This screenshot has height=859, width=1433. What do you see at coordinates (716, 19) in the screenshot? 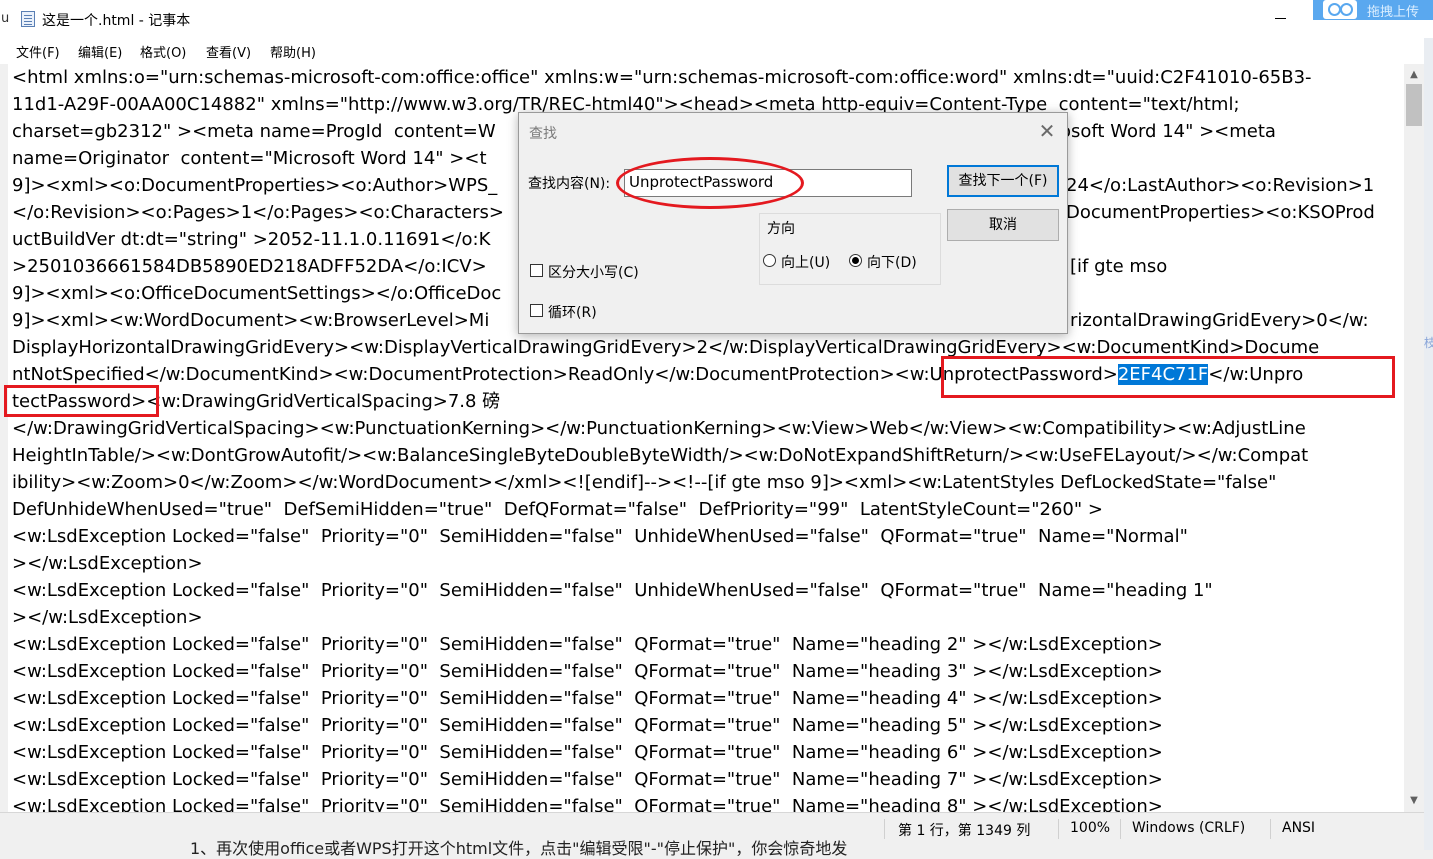
I see `title-bar: u 这是一个.html - 记事本` at bounding box center [716, 19].